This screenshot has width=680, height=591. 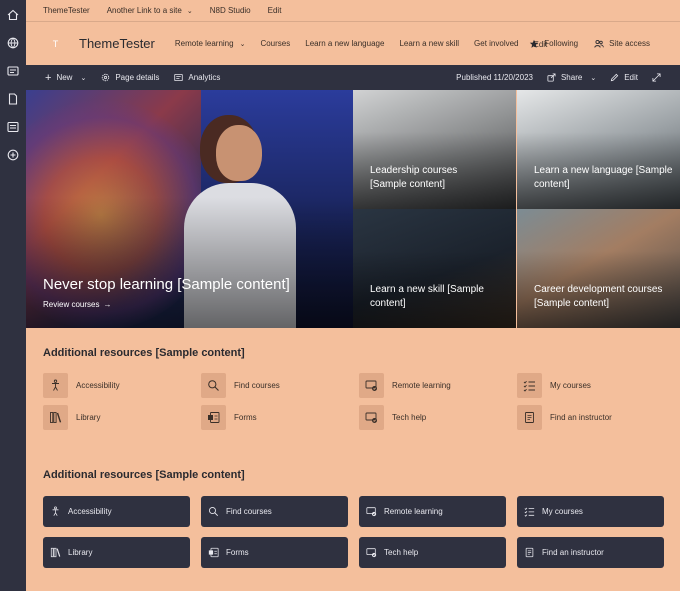 I want to click on following-label: Following, so click(x=561, y=43).